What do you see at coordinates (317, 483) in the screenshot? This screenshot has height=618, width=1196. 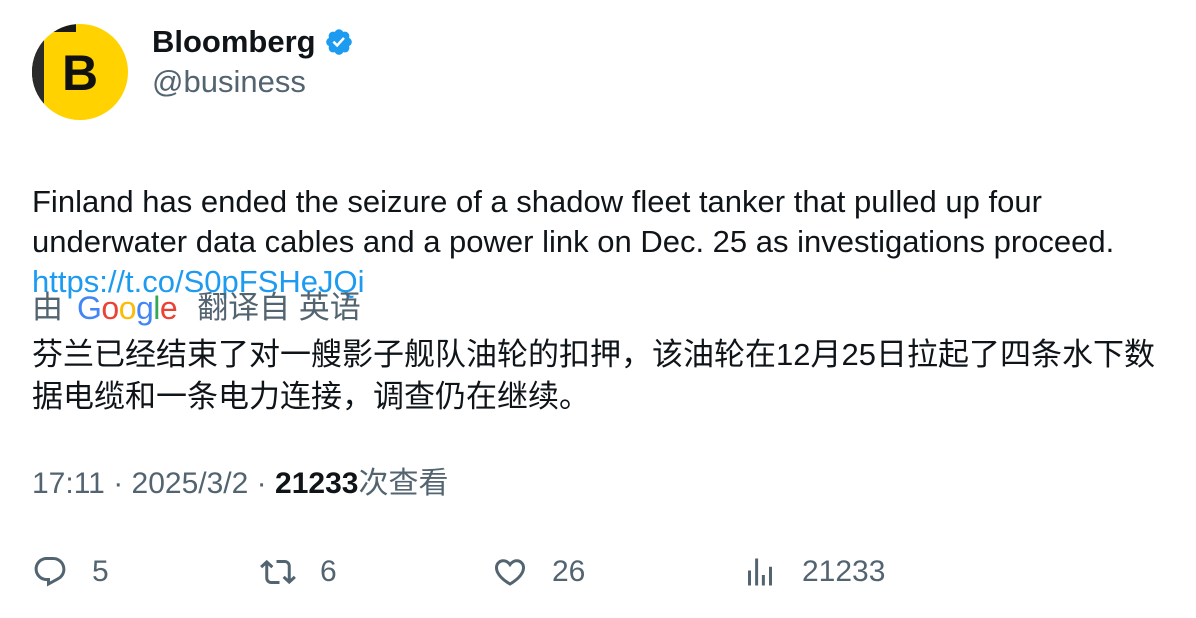 I see `views-count: 21233` at bounding box center [317, 483].